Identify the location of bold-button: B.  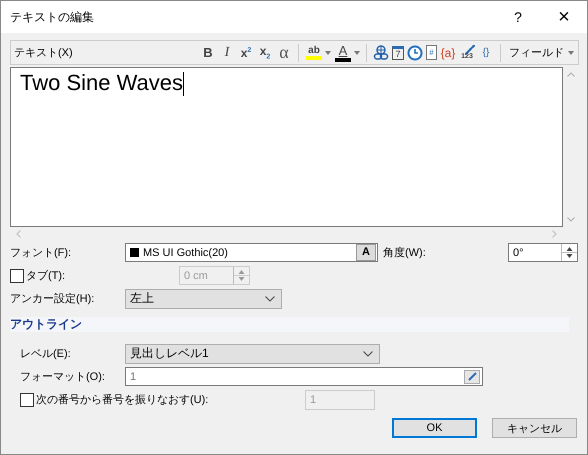
(208, 52).